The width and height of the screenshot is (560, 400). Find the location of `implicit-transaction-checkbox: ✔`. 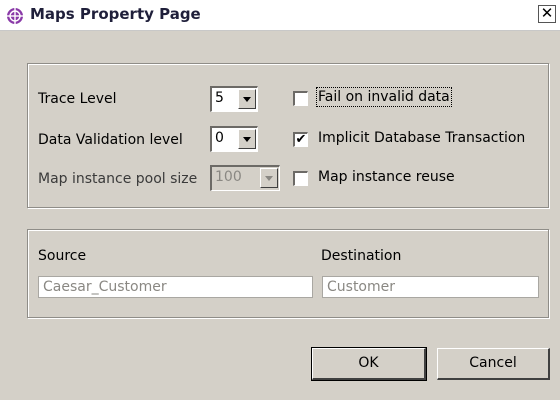

implicit-transaction-checkbox: ✔ is located at coordinates (300, 139).